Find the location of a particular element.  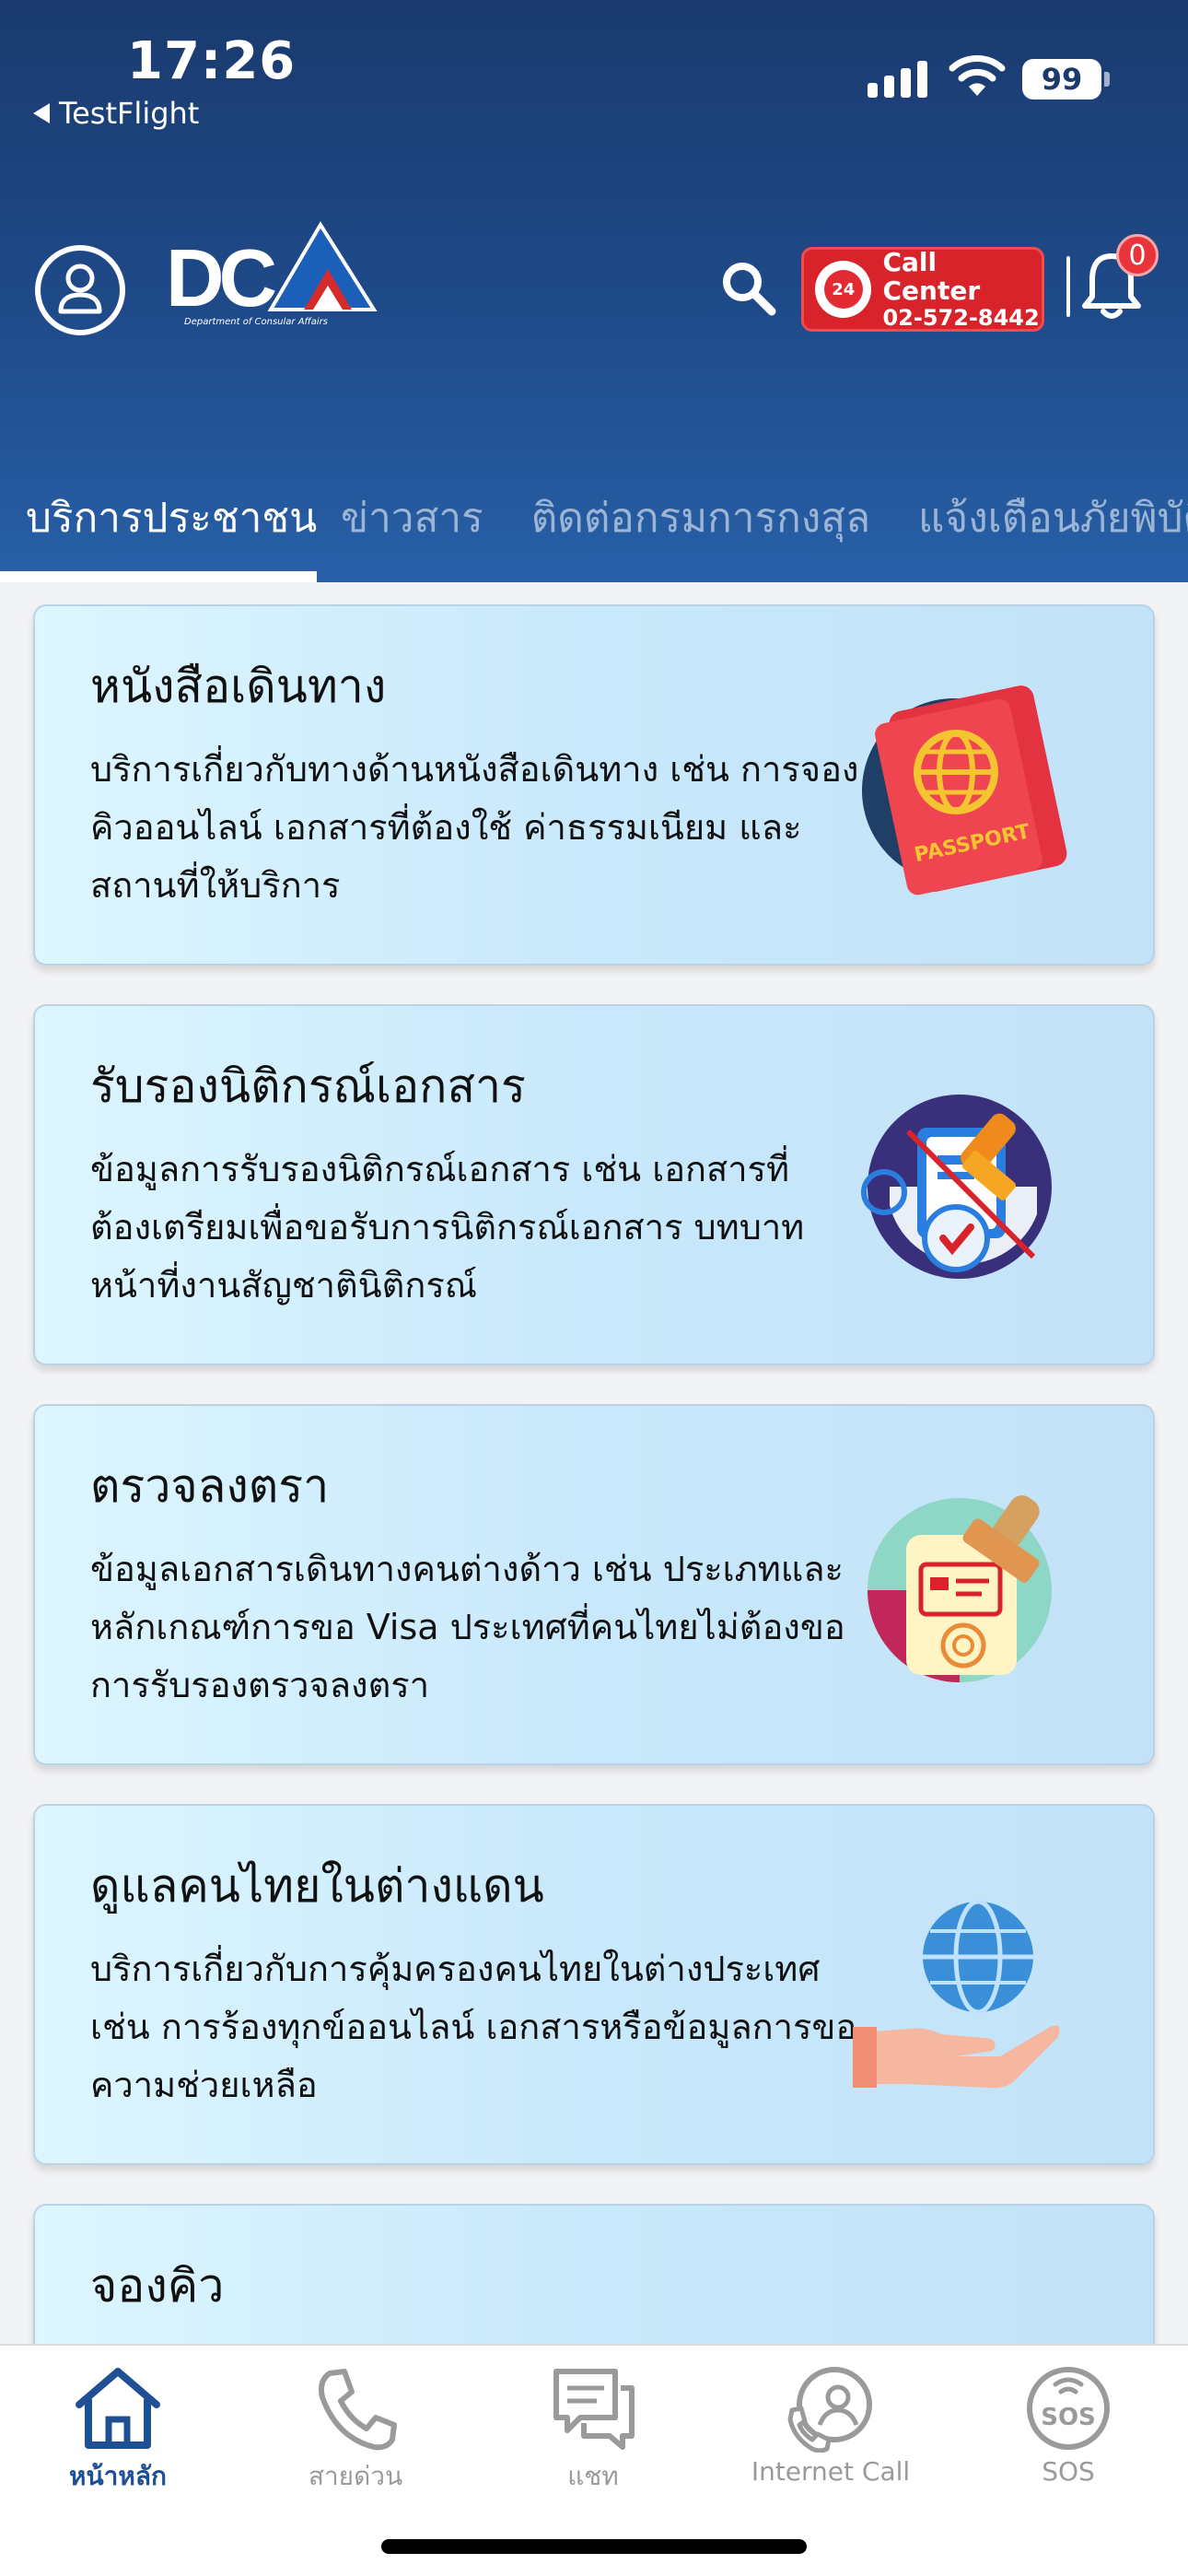

svg-text: DC is located at coordinates (221, 277).